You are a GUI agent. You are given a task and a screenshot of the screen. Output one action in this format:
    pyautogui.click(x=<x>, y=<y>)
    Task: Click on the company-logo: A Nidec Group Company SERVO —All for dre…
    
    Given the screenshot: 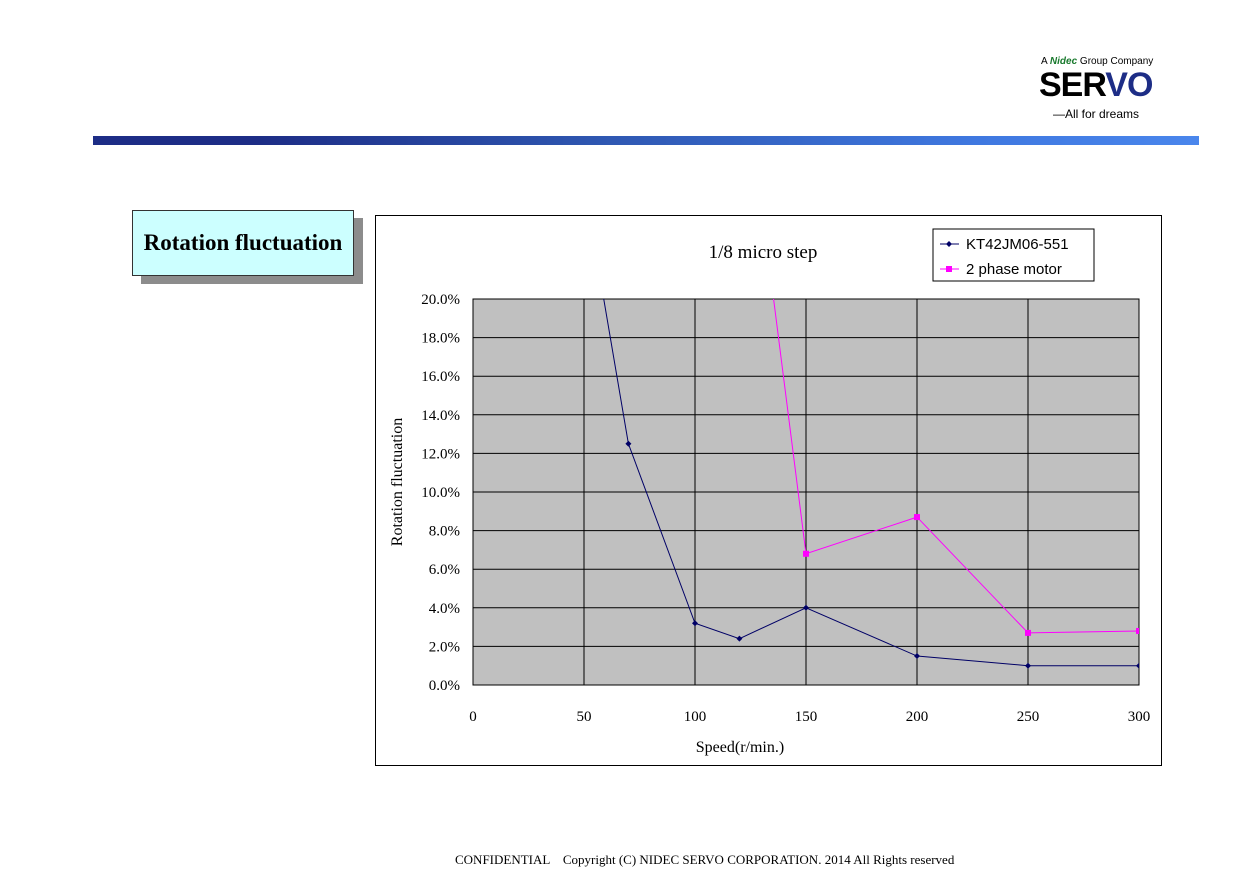 What is the action you would take?
    pyautogui.click(x=1107, y=89)
    